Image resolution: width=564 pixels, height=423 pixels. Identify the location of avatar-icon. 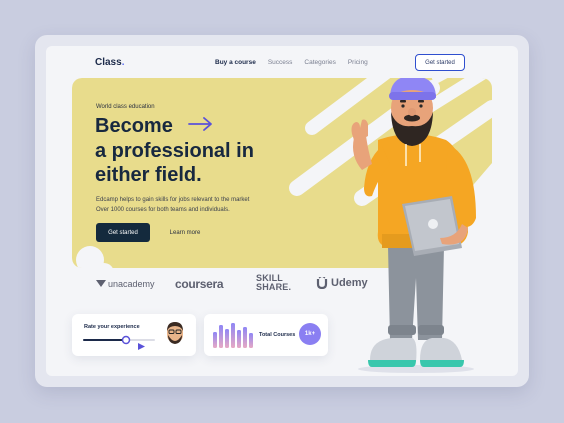
(175, 333).